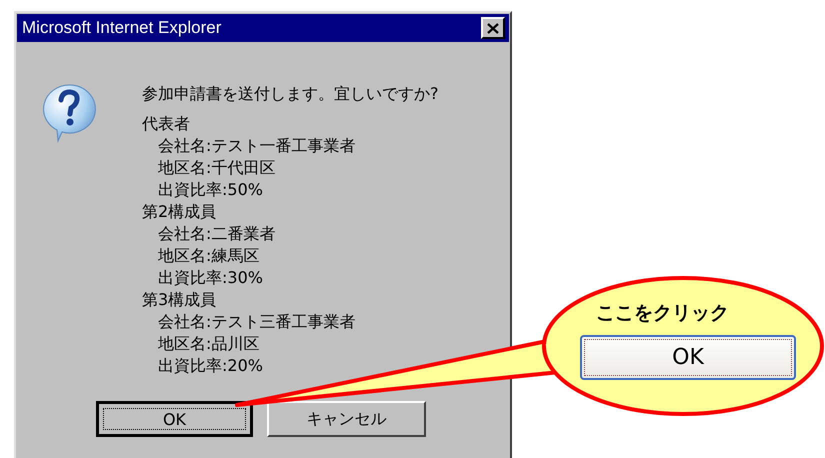 This screenshot has width=825, height=458. What do you see at coordinates (208, 344) in the screenshot?
I see `member-detail: 地区名:品川区` at bounding box center [208, 344].